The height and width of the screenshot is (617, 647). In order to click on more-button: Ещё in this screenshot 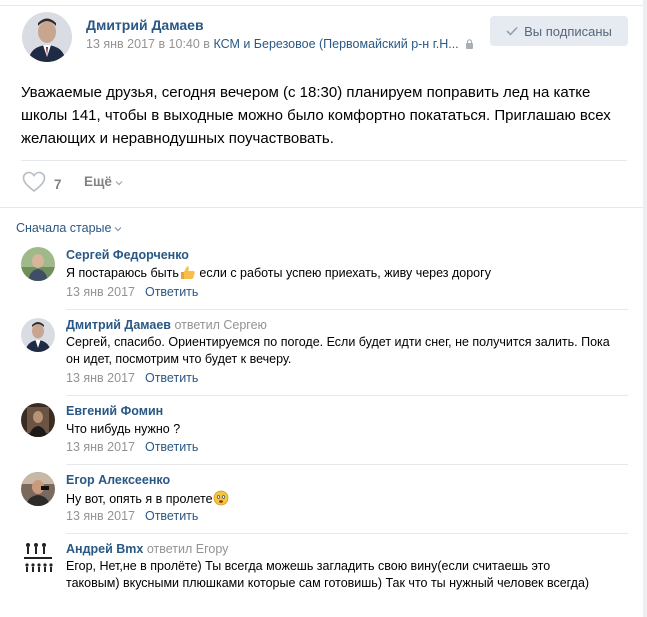, I will do `click(103, 181)`.